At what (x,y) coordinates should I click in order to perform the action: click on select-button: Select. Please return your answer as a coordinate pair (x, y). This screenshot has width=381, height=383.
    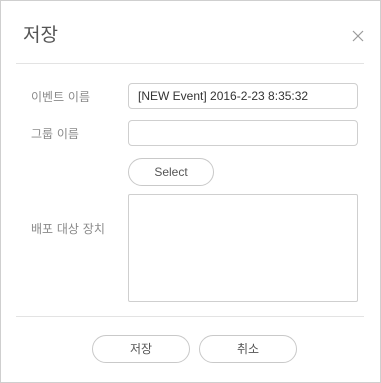
    Looking at the image, I should click on (171, 172).